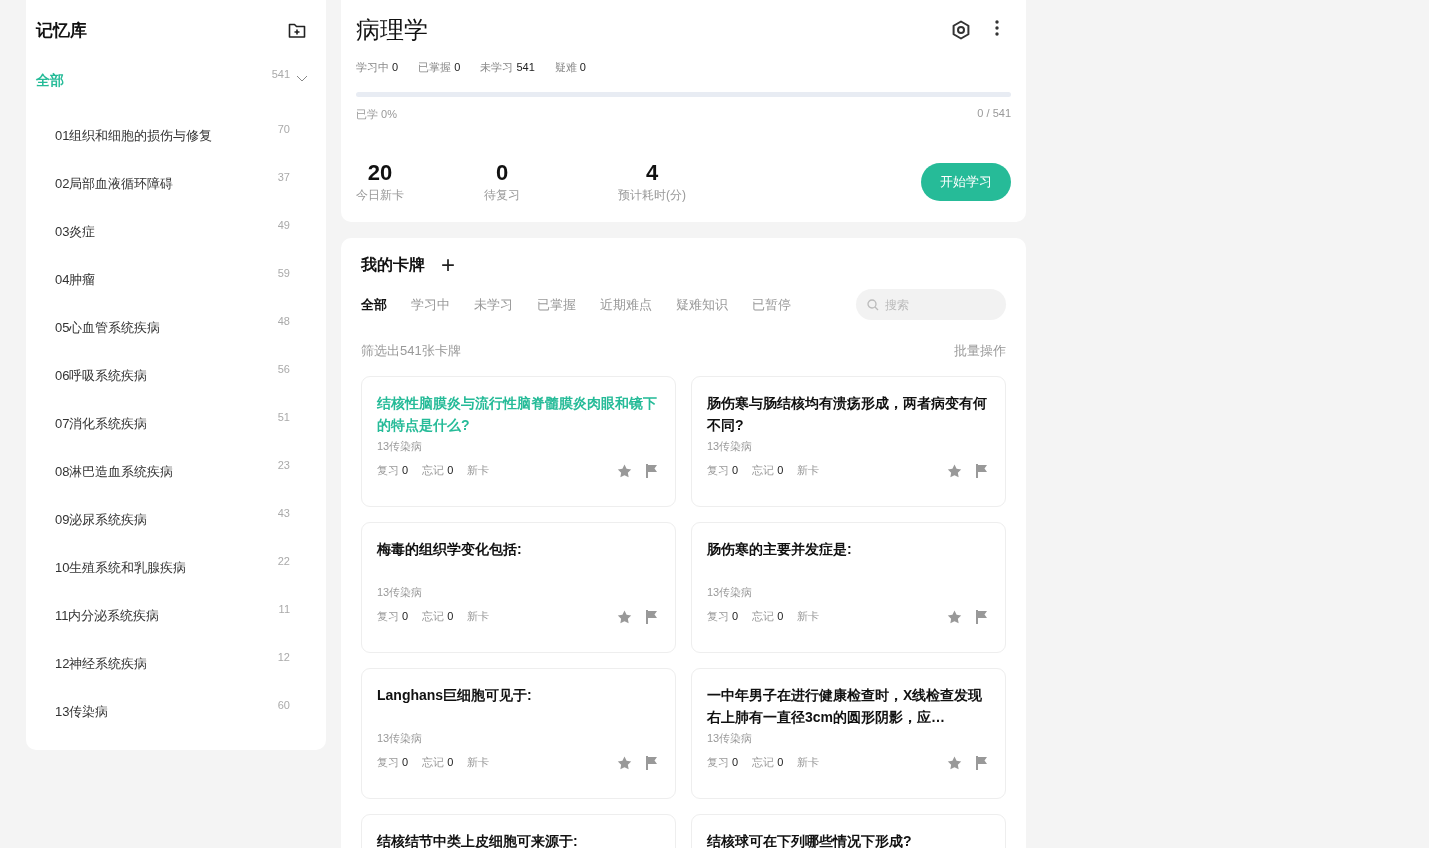 The image size is (1429, 848). I want to click on filter-tab: 全部, so click(374, 304).